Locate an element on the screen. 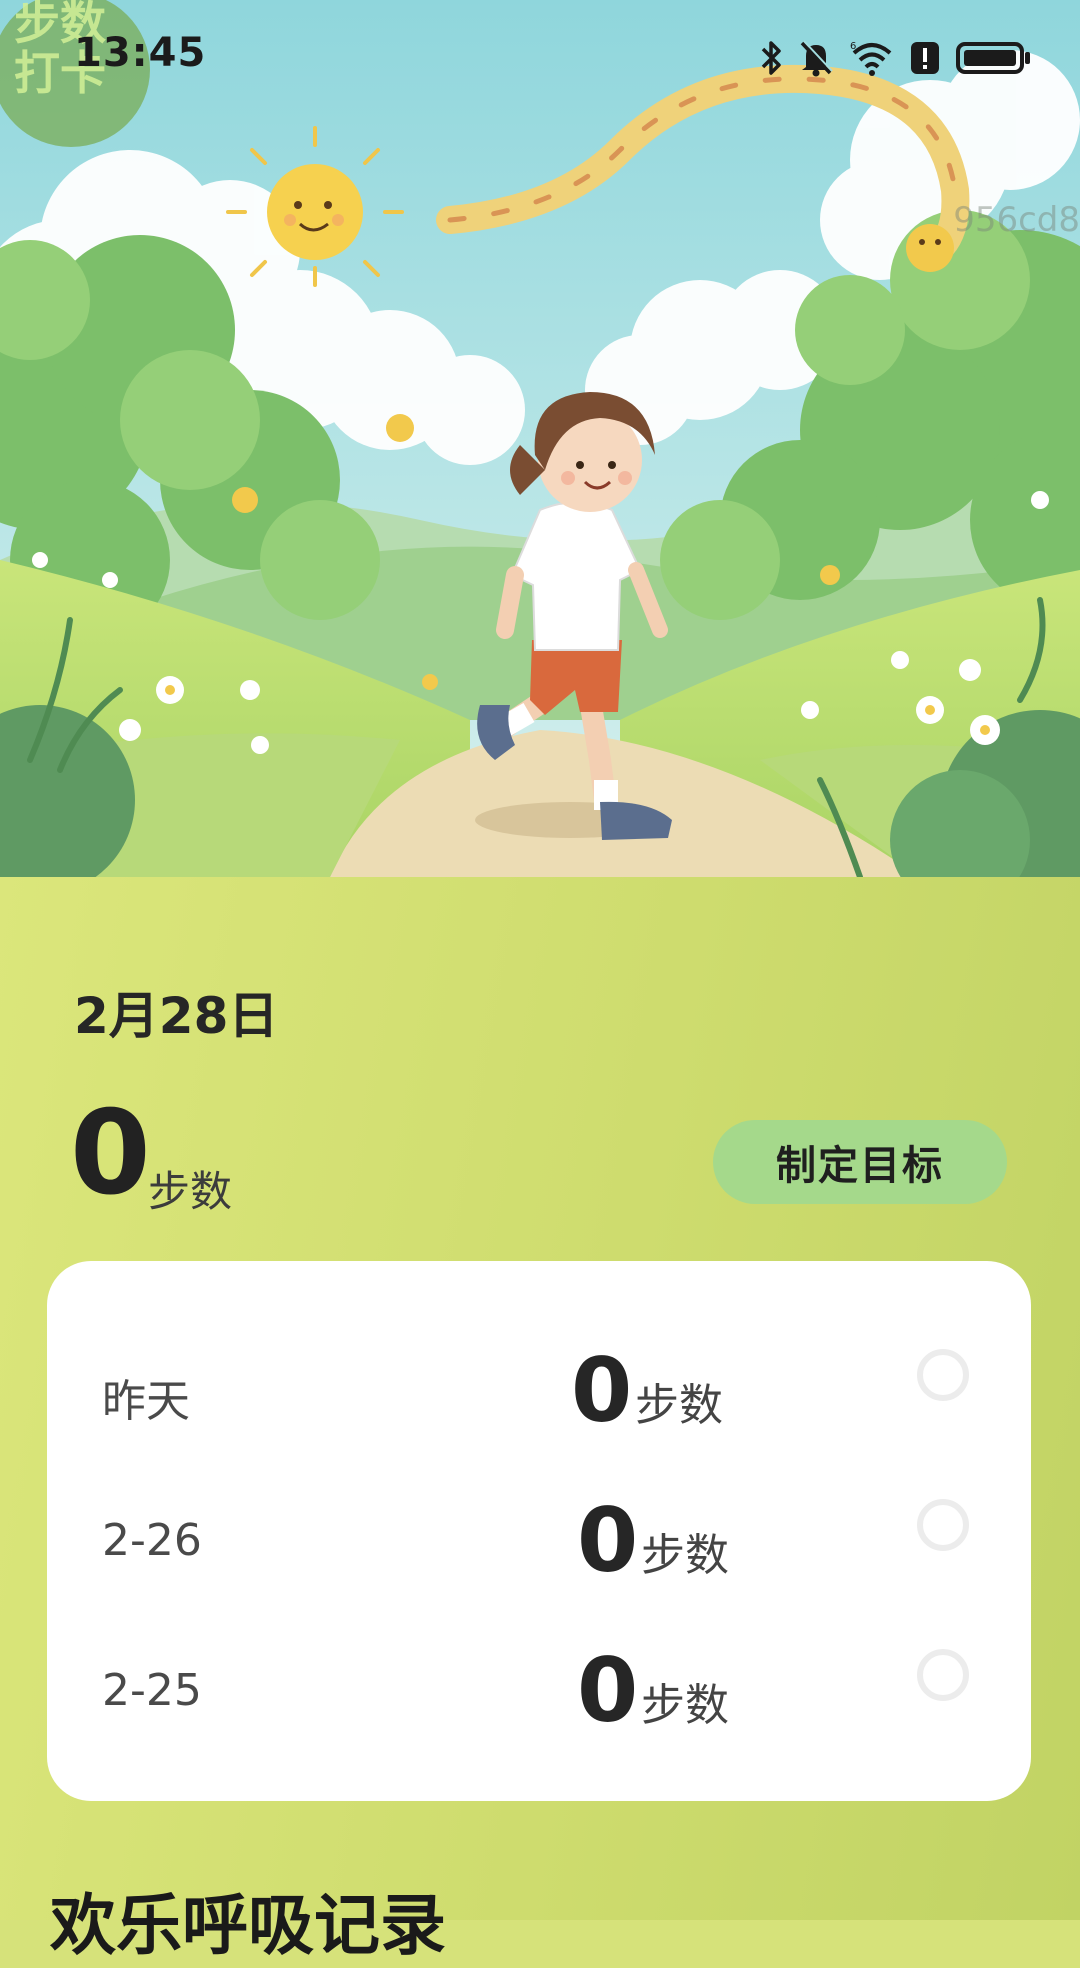 Image resolution: width=1080 pixels, height=1968 pixels. status-icons: 6 is located at coordinates (896, 58).